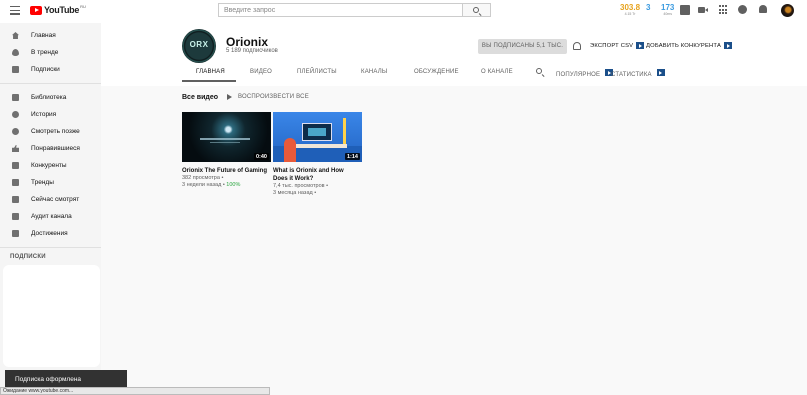 The image size is (807, 395). I want to click on menu-icon, so click(15, 11).